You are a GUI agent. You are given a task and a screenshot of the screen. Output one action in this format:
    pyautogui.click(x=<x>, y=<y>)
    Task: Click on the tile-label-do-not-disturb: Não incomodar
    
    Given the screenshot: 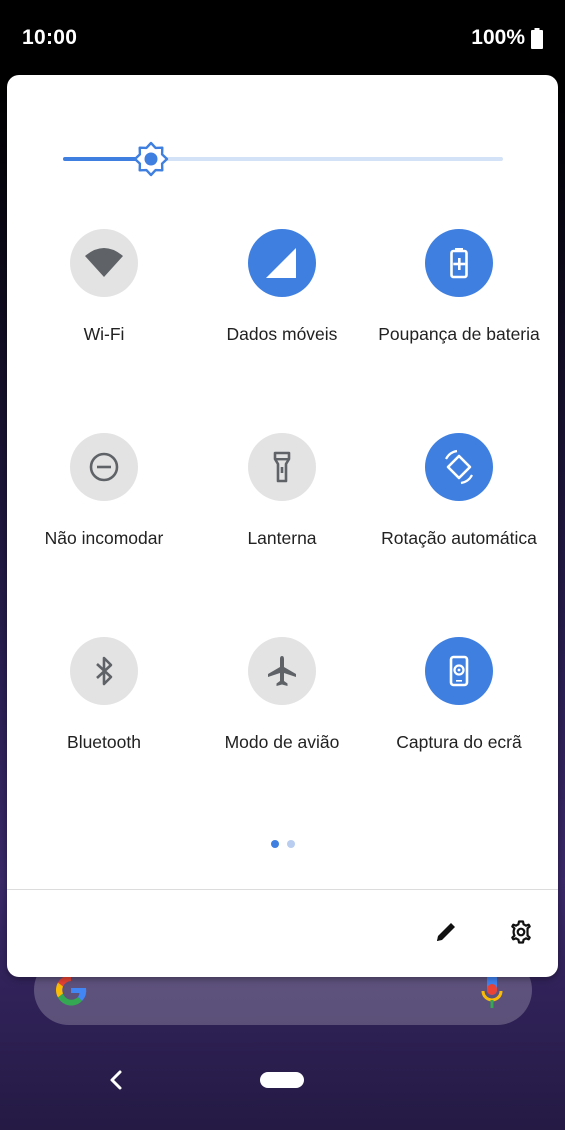 What is the action you would take?
    pyautogui.click(x=104, y=538)
    